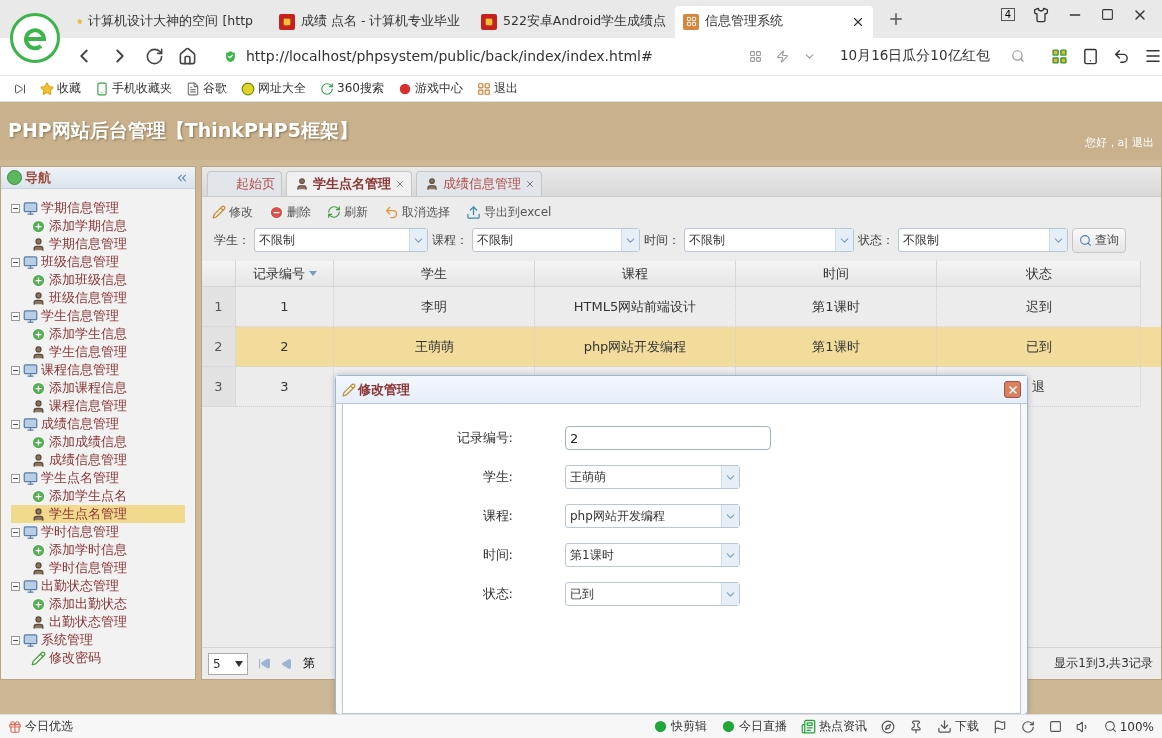 Image resolution: width=1162 pixels, height=738 pixels. What do you see at coordinates (652, 594) in the screenshot?
I see `select-field: 已到` at bounding box center [652, 594].